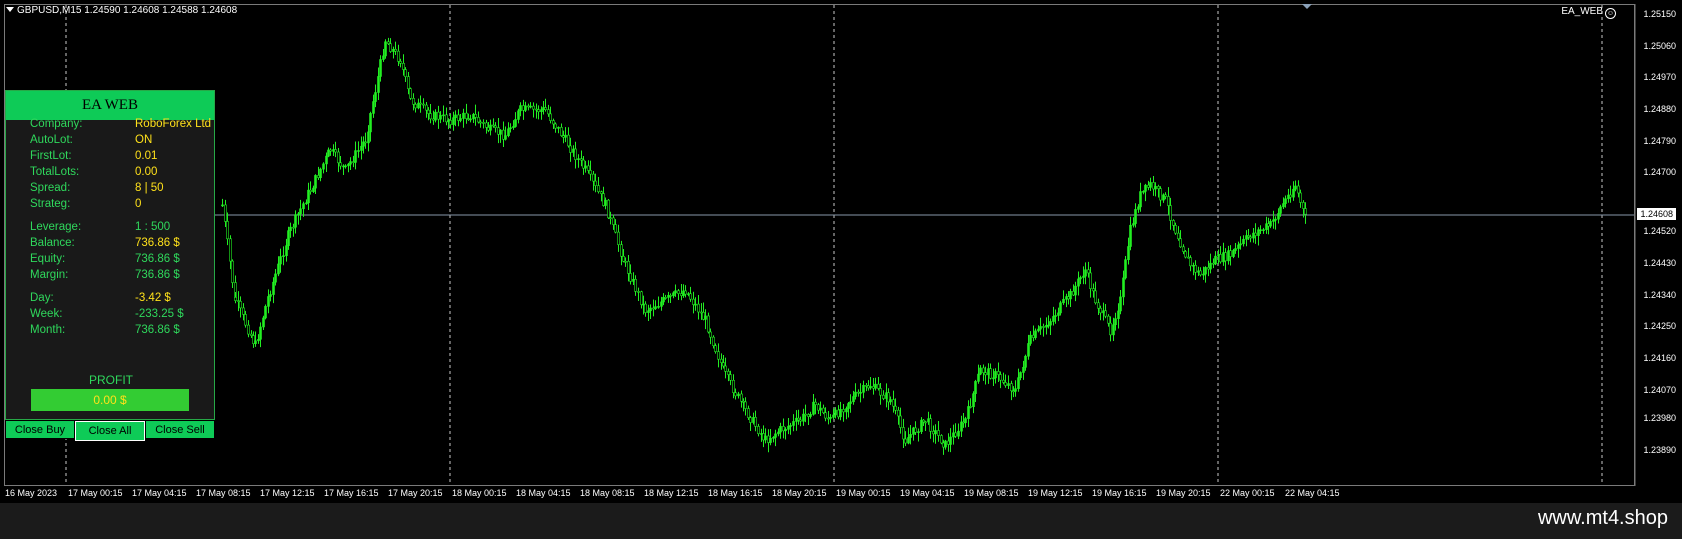  Describe the element at coordinates (543, 493) in the screenshot. I see `time-tick: 18 May 04:15` at that location.